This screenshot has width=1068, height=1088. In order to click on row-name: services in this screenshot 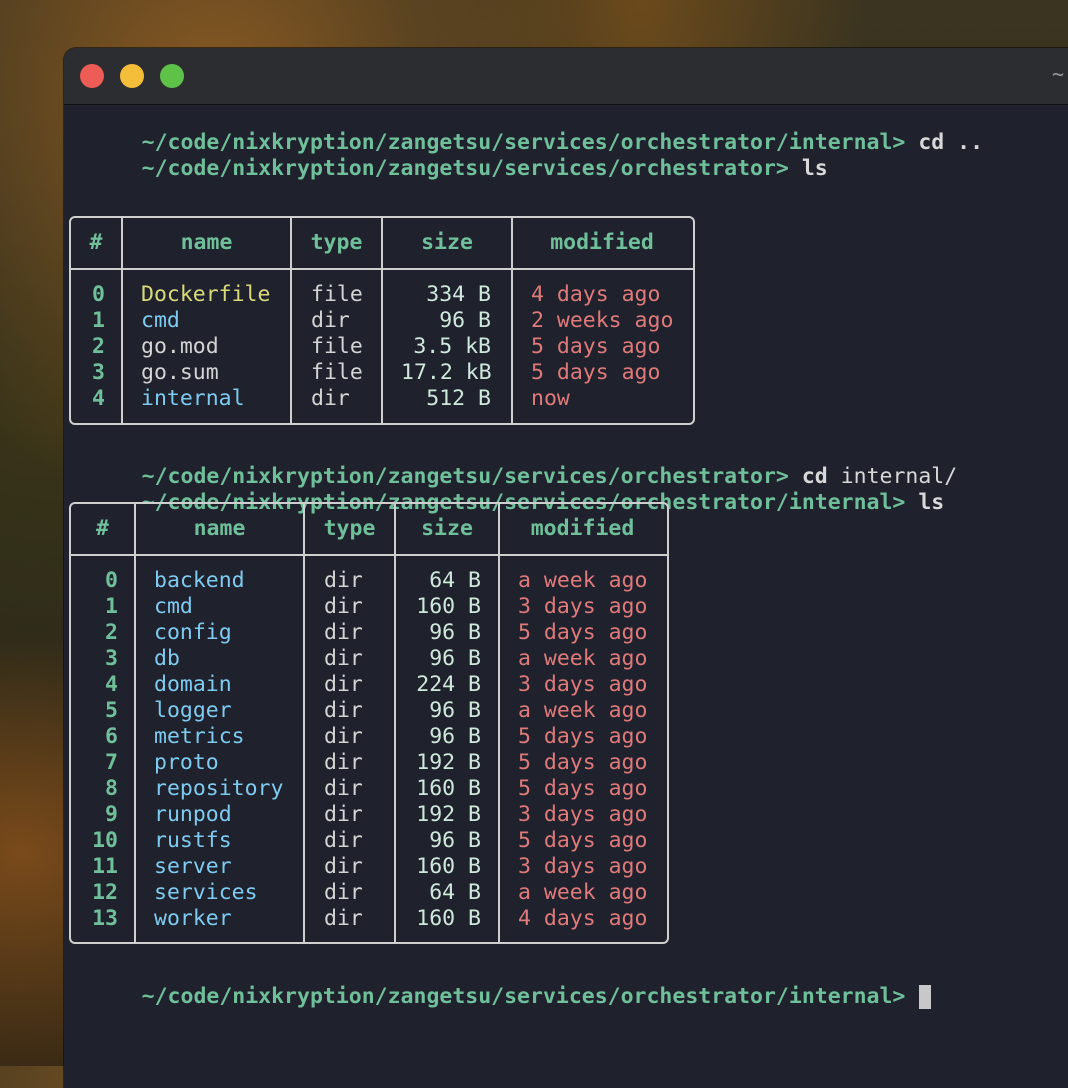, I will do `click(206, 892)`.